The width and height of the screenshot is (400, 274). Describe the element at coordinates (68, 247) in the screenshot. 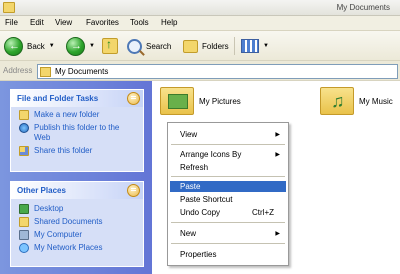

I see `link-label: My Network Places` at that location.